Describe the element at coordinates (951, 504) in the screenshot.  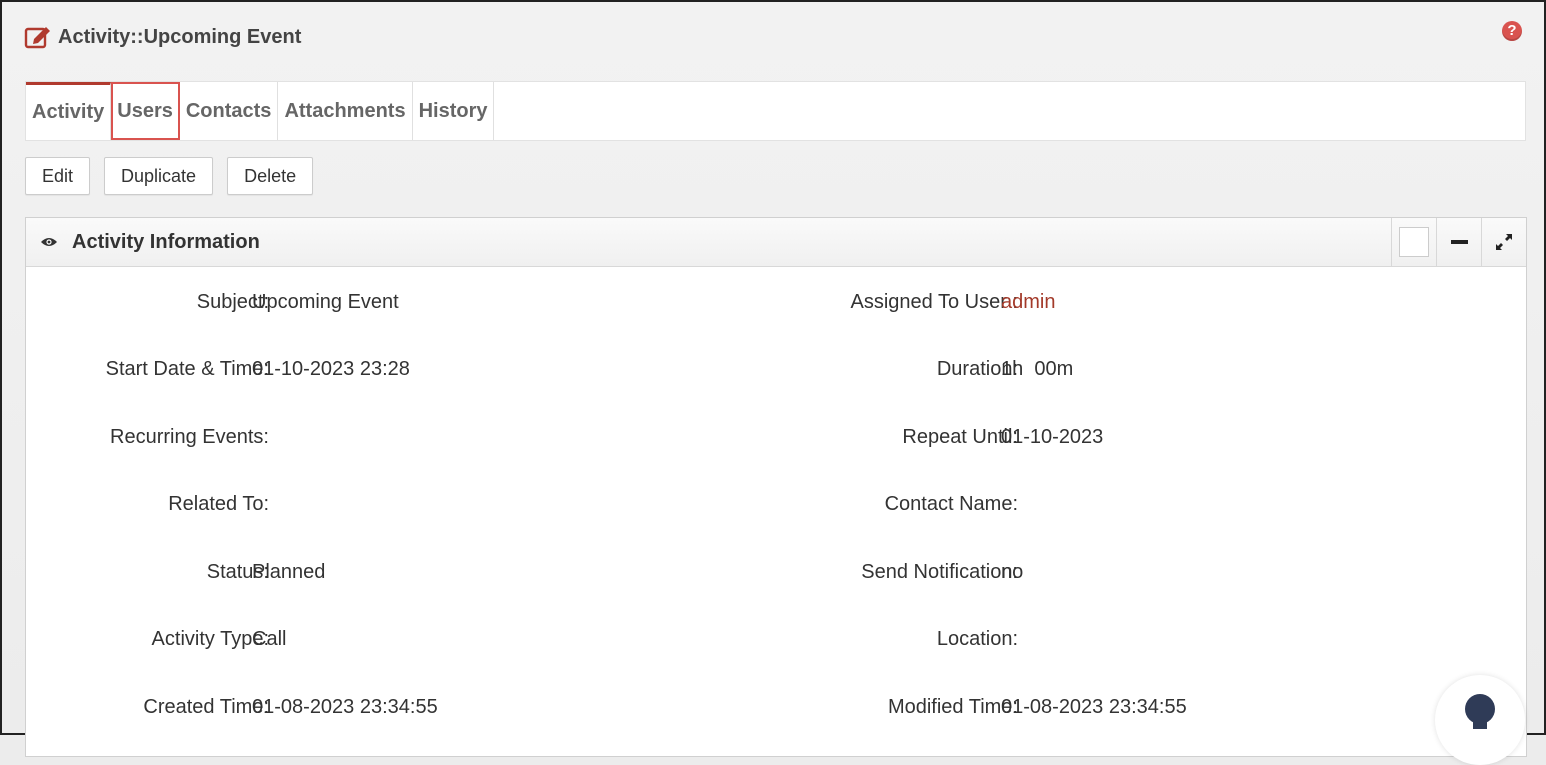
I see `contact-name-label: Contact Name:` at that location.